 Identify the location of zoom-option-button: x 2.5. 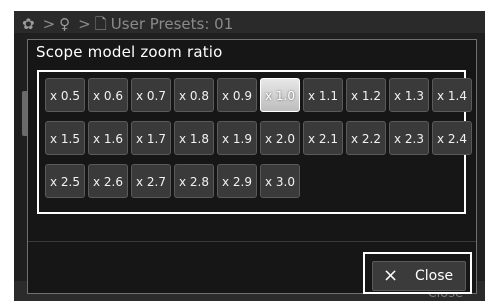
(65, 181).